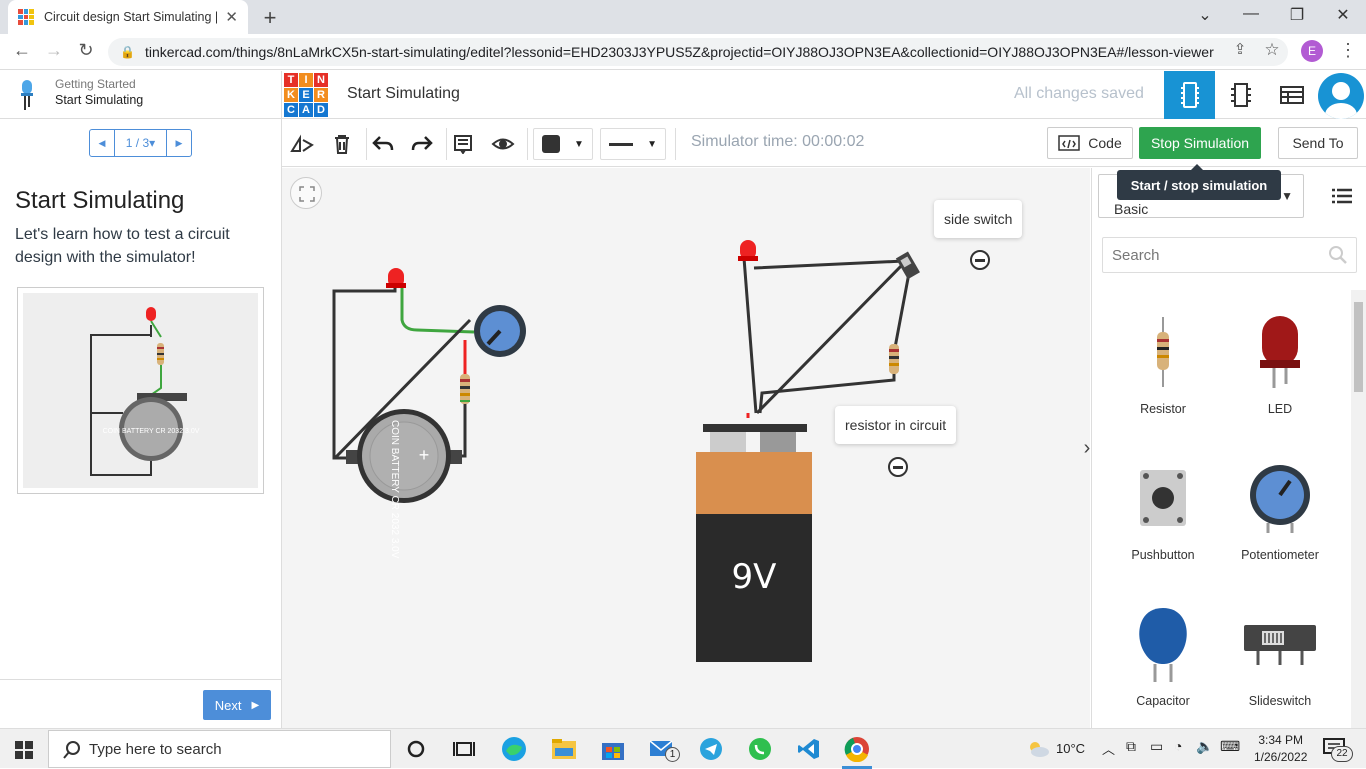  I want to click on browser-tab: Circuit design Start Simulating | T ✕, so click(128, 17).